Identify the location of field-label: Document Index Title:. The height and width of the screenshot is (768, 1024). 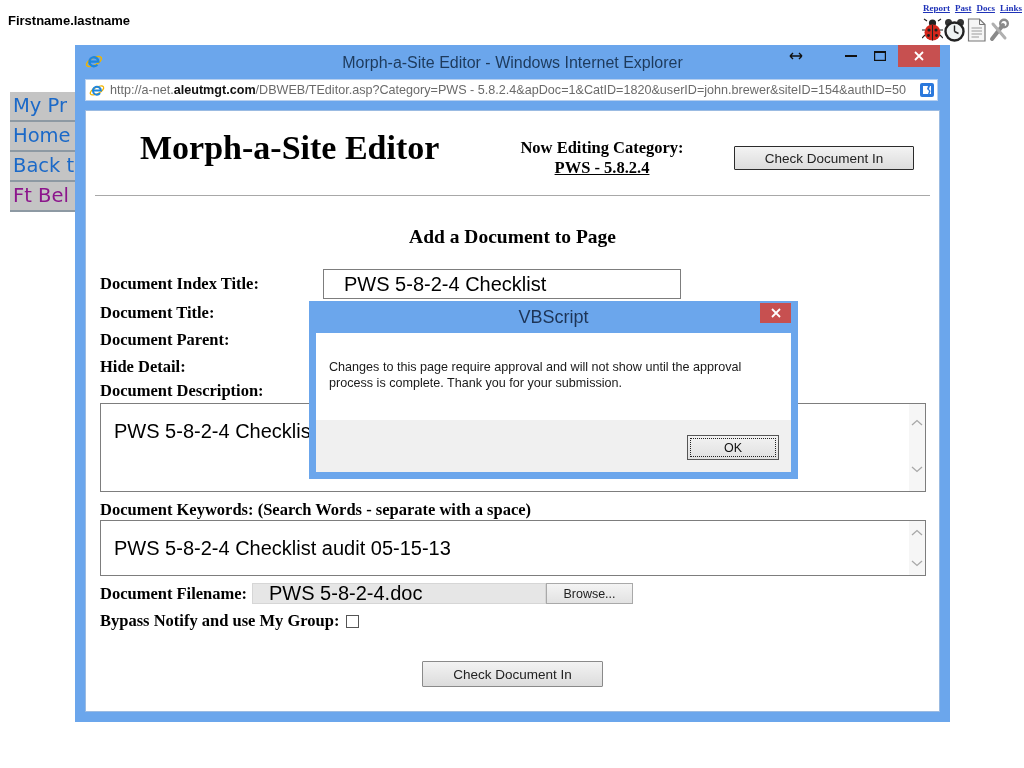
(180, 284).